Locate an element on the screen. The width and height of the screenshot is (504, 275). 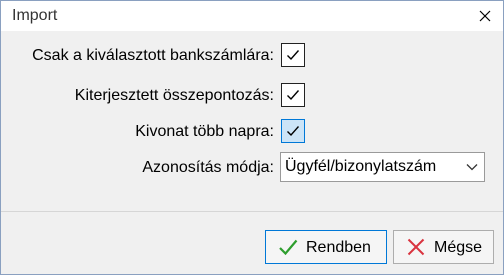
only-selected-account-label: Csak a kiválasztott bankszámlára: is located at coordinates (153, 55).